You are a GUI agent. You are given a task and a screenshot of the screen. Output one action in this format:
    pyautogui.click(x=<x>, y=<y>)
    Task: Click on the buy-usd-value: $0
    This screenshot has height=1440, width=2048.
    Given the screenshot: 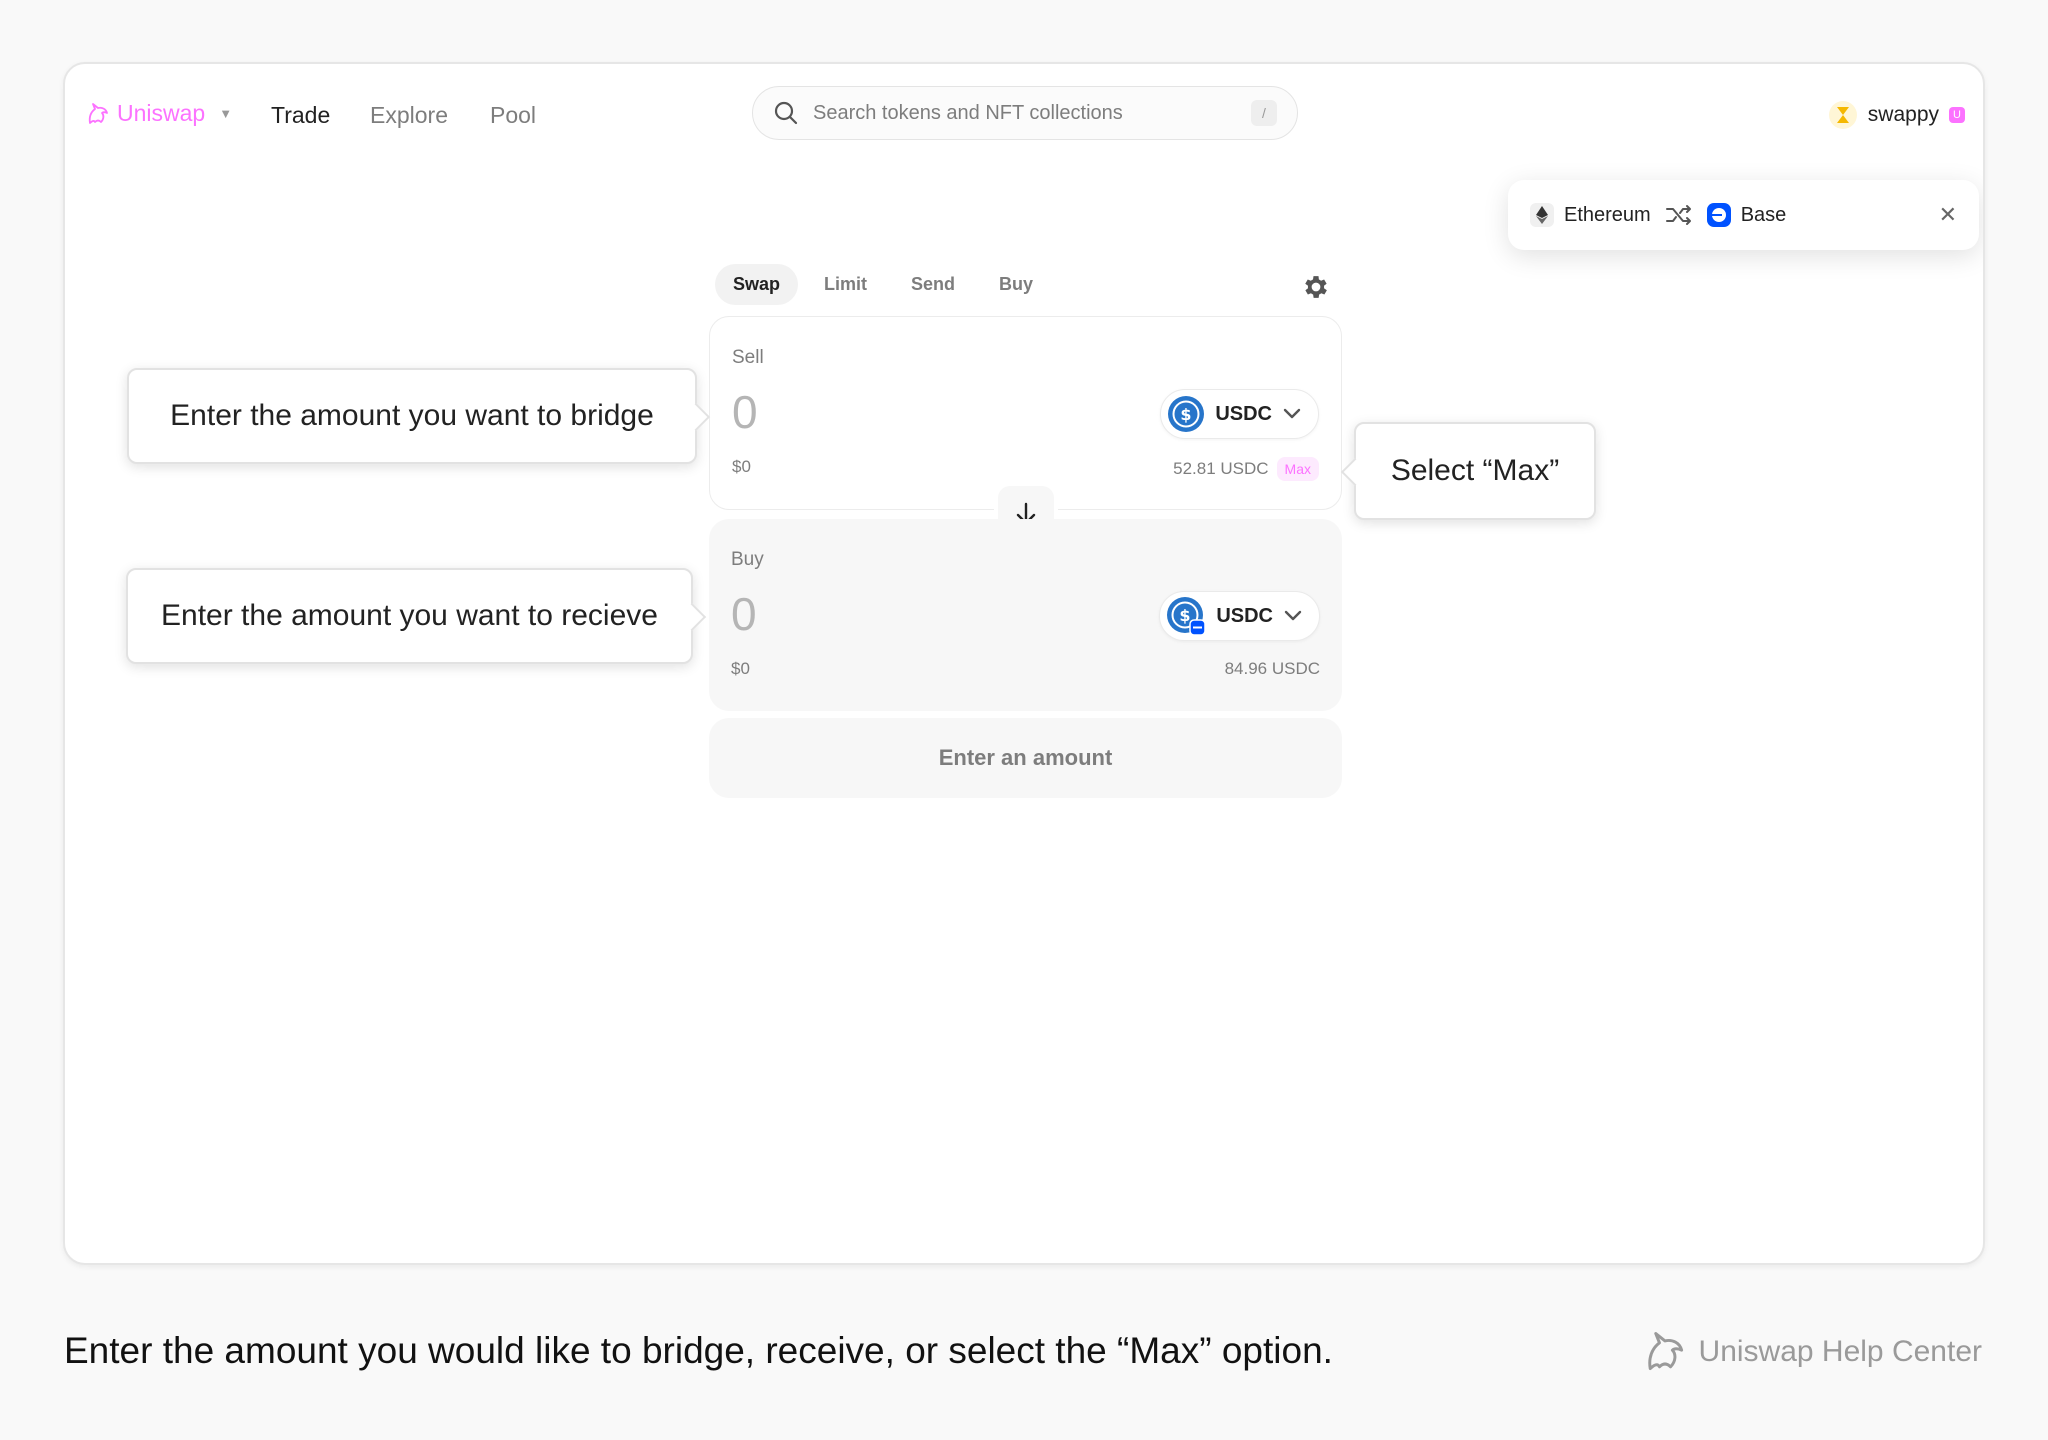 What is the action you would take?
    pyautogui.click(x=740, y=668)
    